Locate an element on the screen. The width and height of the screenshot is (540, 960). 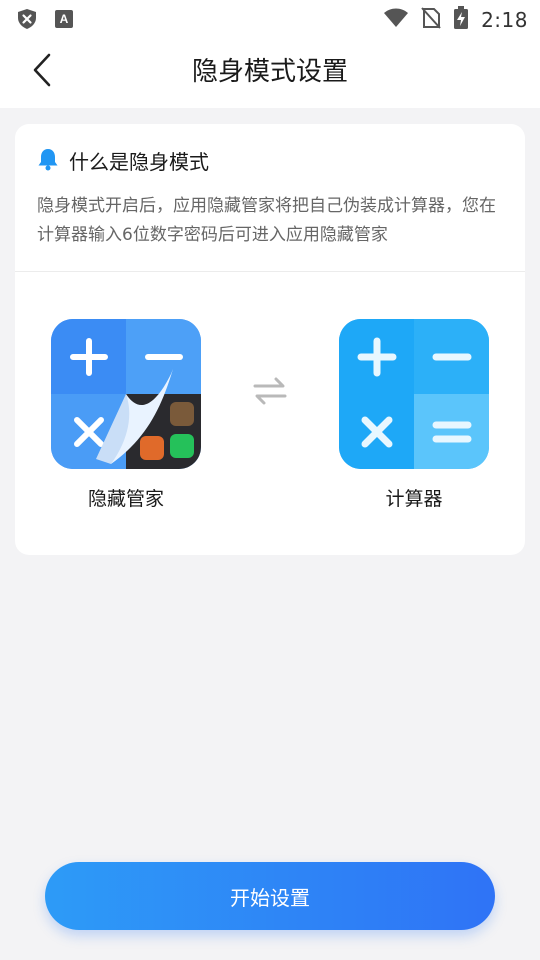
status-time: 2:18 is located at coordinates (504, 20).